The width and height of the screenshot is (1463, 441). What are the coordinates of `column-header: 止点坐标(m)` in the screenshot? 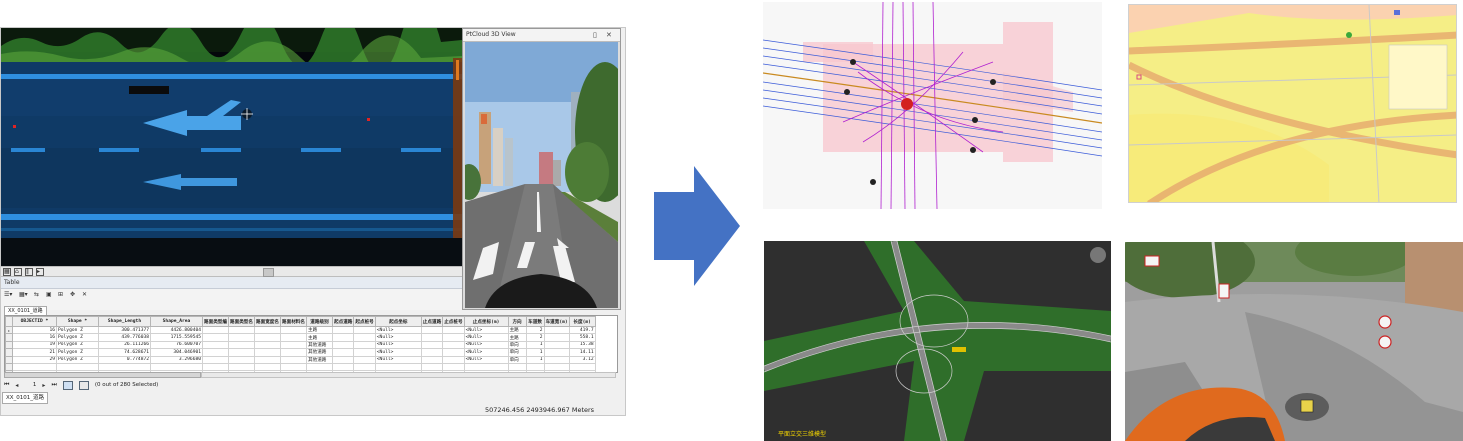 It's located at (486, 321).